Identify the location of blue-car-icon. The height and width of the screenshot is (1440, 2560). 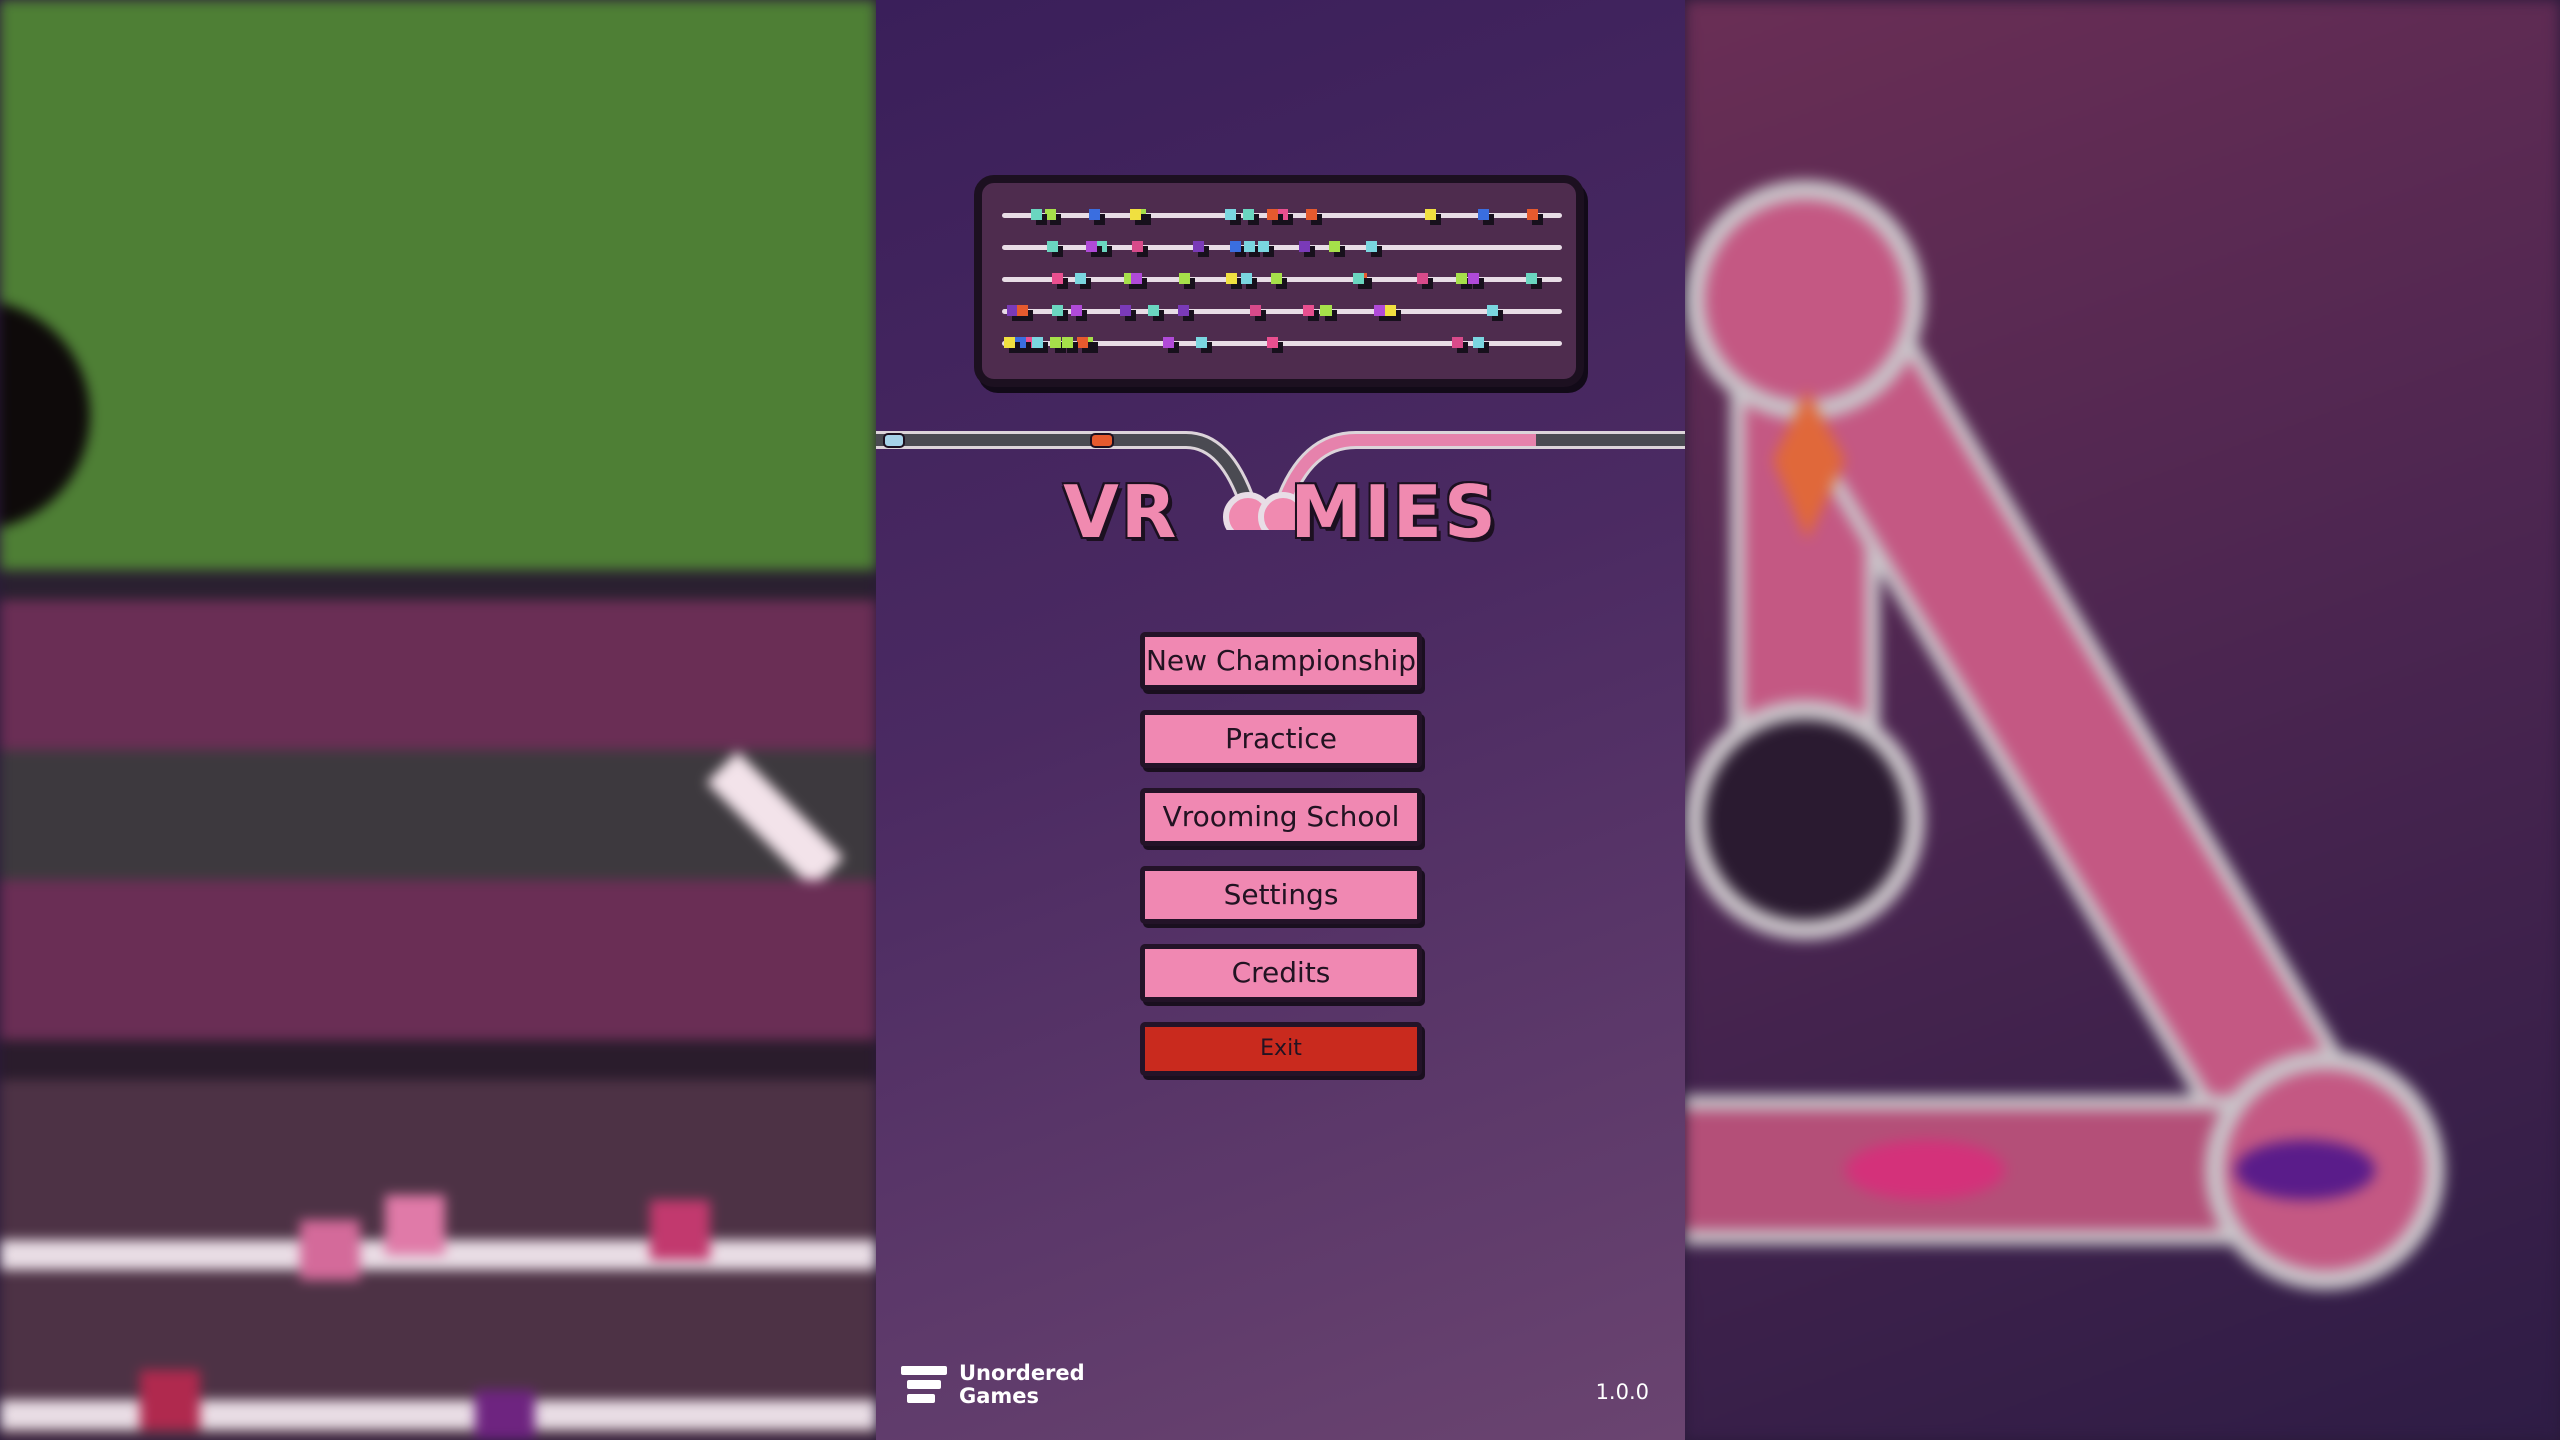
(894, 440).